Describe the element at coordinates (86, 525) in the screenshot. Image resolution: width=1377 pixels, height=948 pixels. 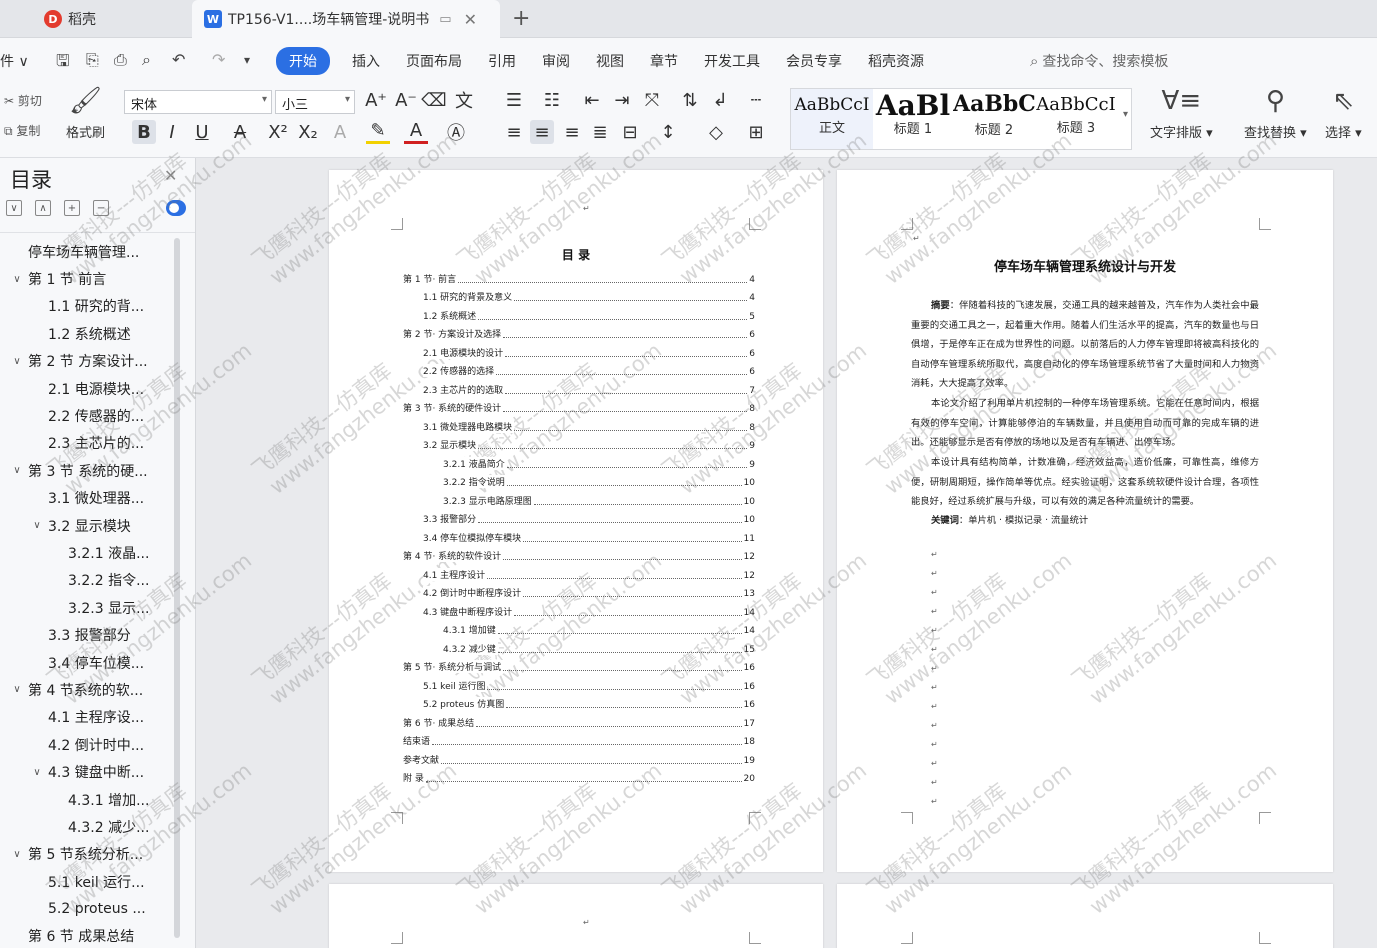
I see `outline-item: ∨ 3.2 显示模块` at that location.